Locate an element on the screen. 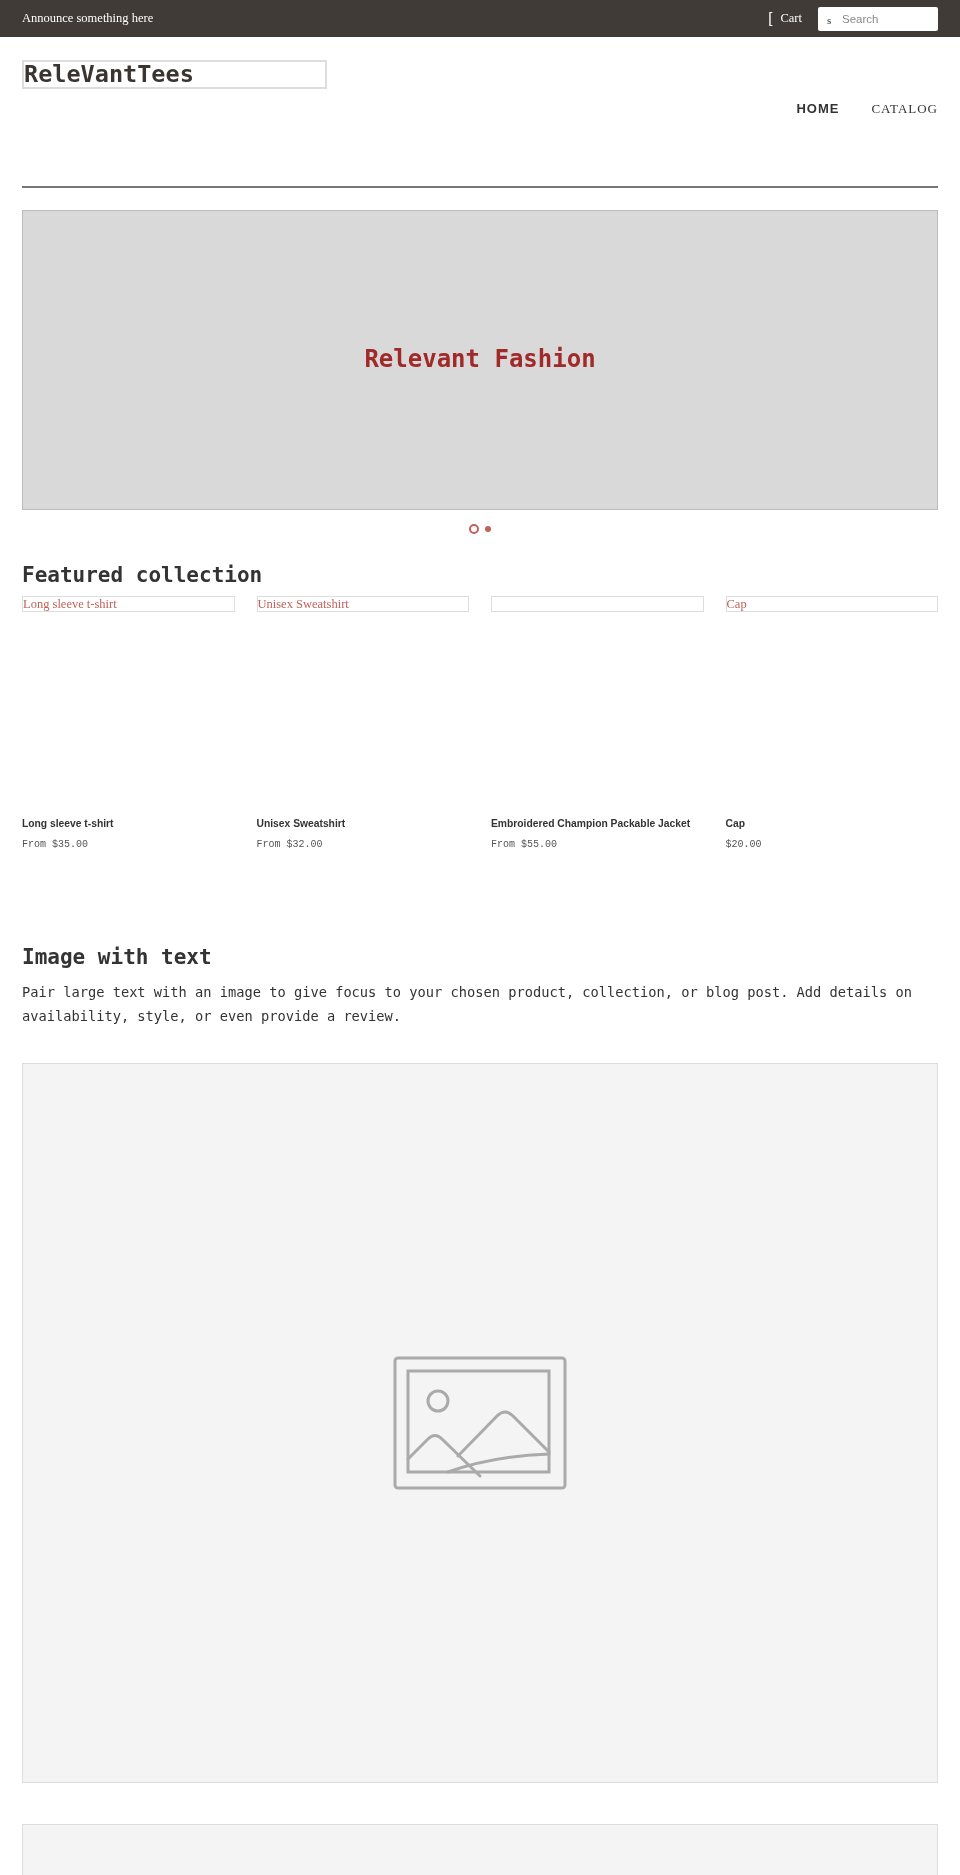 This screenshot has height=1875, width=960. product-price: $20.00 is located at coordinates (744, 845).